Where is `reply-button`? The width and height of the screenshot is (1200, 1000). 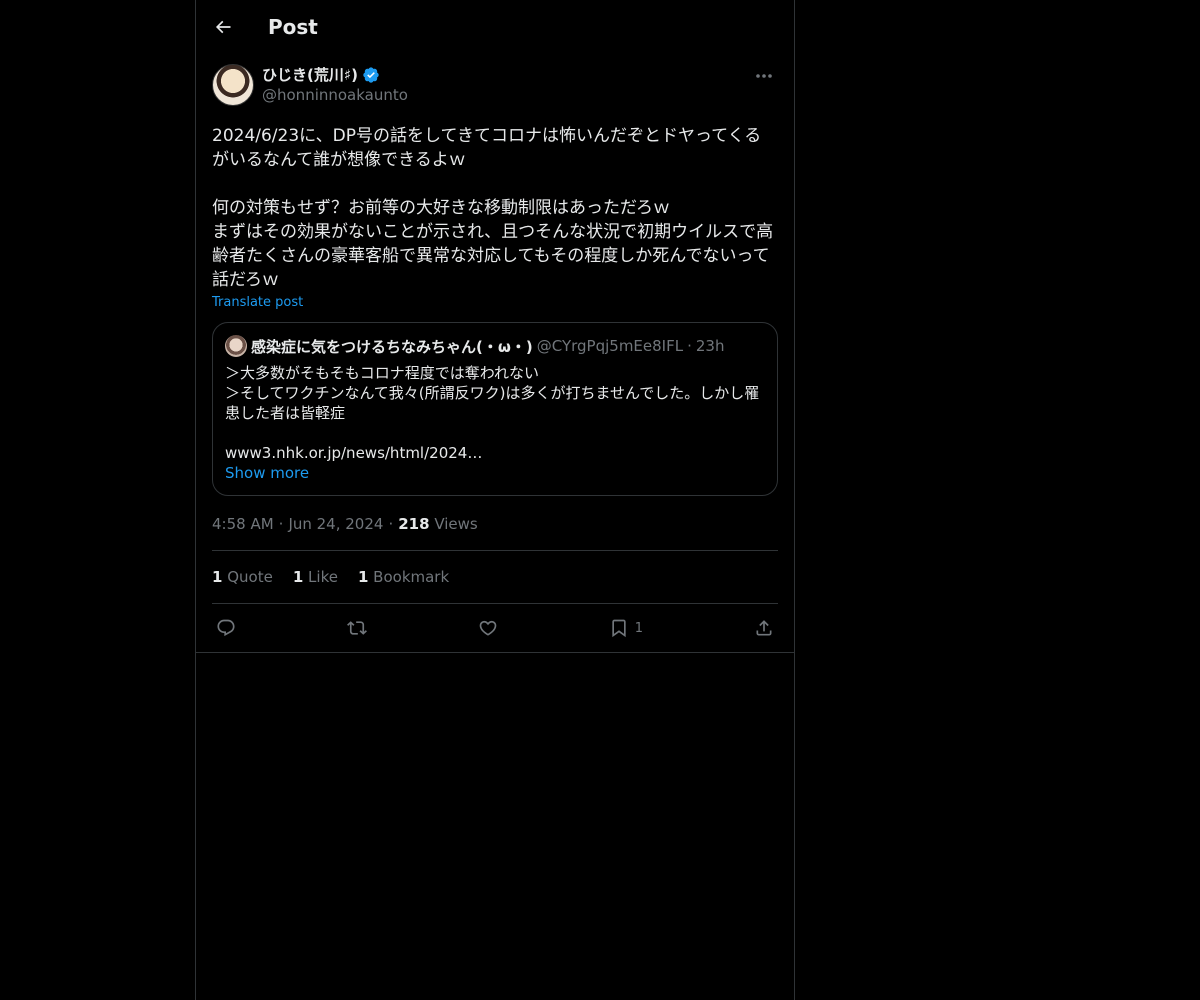 reply-button is located at coordinates (226, 628).